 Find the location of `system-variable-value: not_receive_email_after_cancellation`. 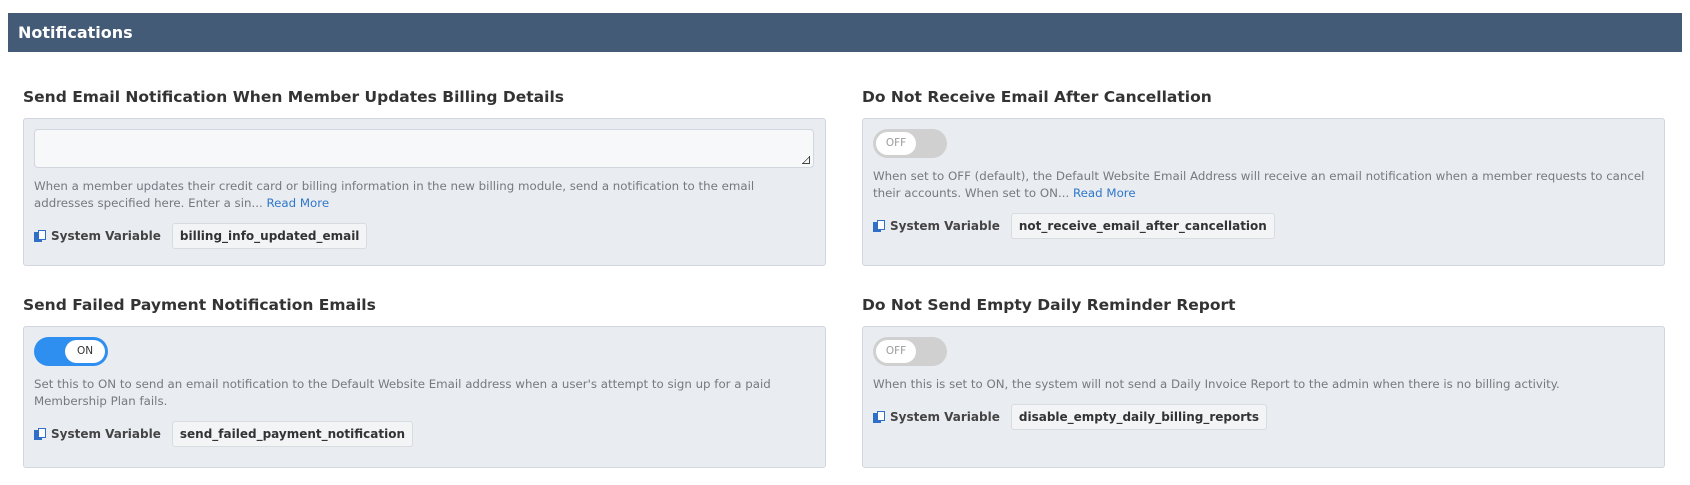

system-variable-value: not_receive_email_after_cancellation is located at coordinates (1142, 226).